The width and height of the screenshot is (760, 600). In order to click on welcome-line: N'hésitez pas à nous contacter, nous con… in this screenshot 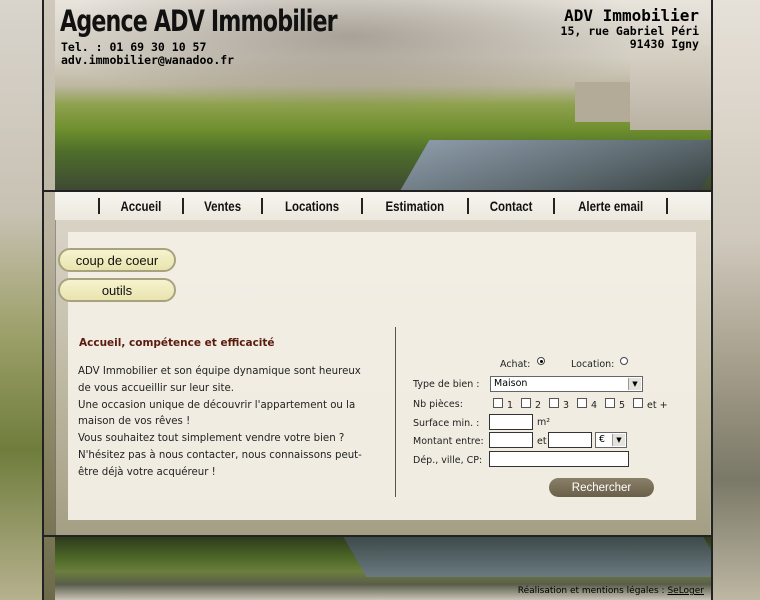, I will do `click(220, 455)`.